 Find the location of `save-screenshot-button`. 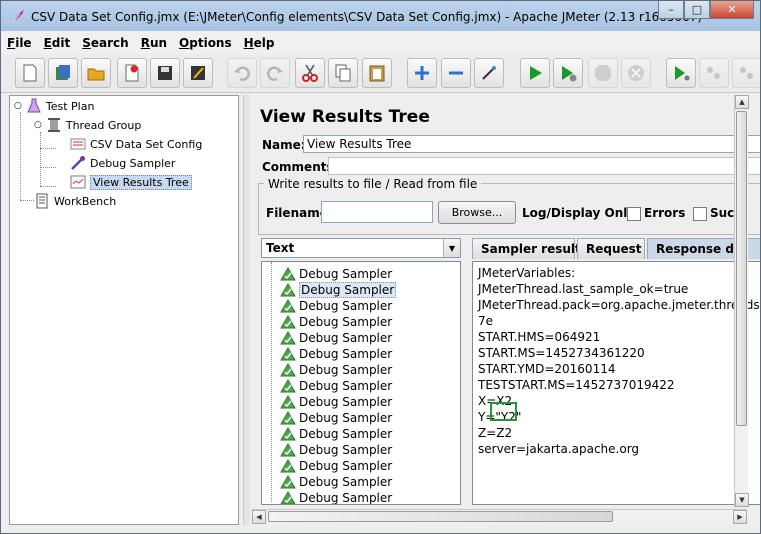

save-screenshot-button is located at coordinates (198, 73).